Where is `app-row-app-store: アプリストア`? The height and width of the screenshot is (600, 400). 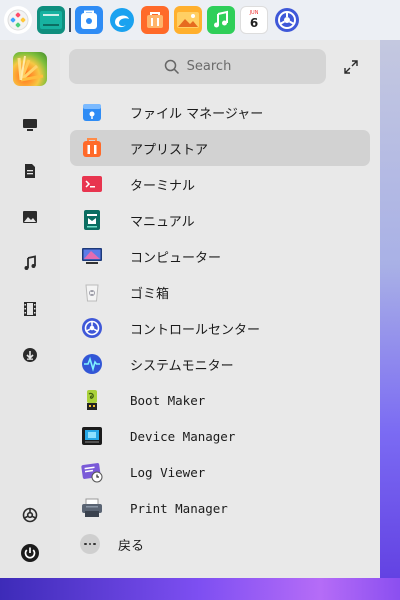
app-row-app-store: アプリストア is located at coordinates (220, 148).